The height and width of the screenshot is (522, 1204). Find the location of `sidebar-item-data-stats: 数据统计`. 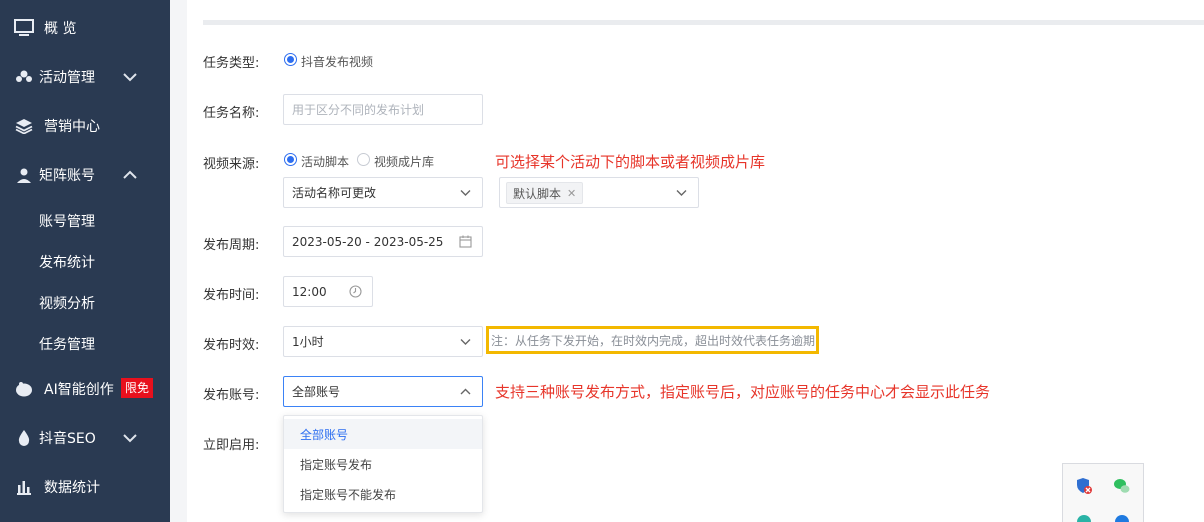

sidebar-item-data-stats: 数据统计 is located at coordinates (85, 487).